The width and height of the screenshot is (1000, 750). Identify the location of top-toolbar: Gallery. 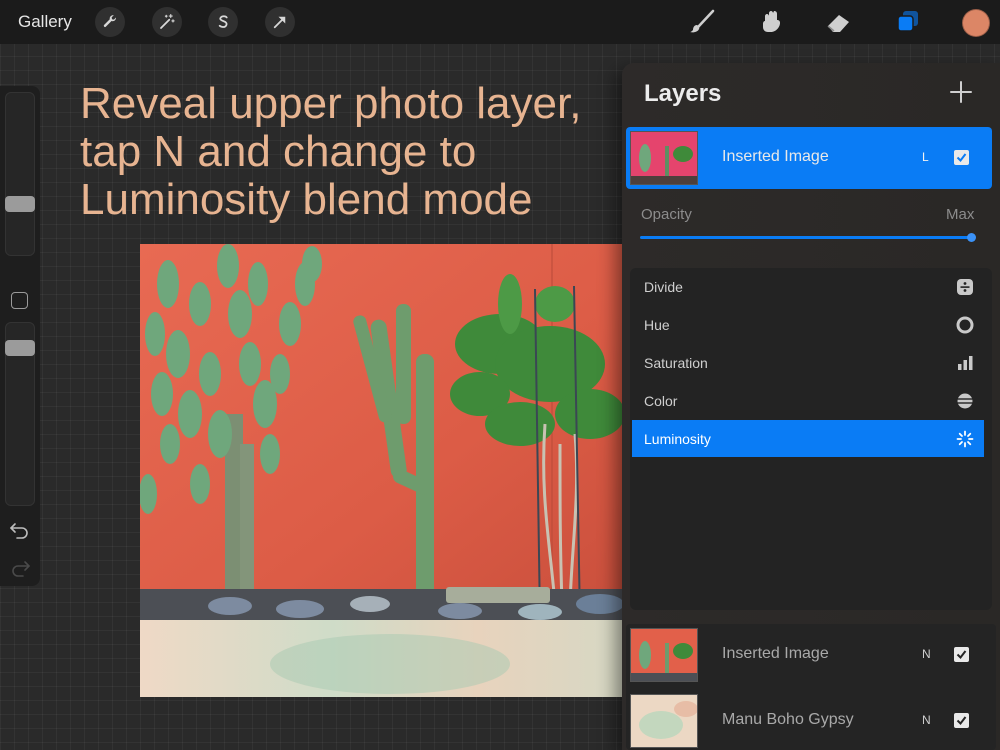
(500, 22).